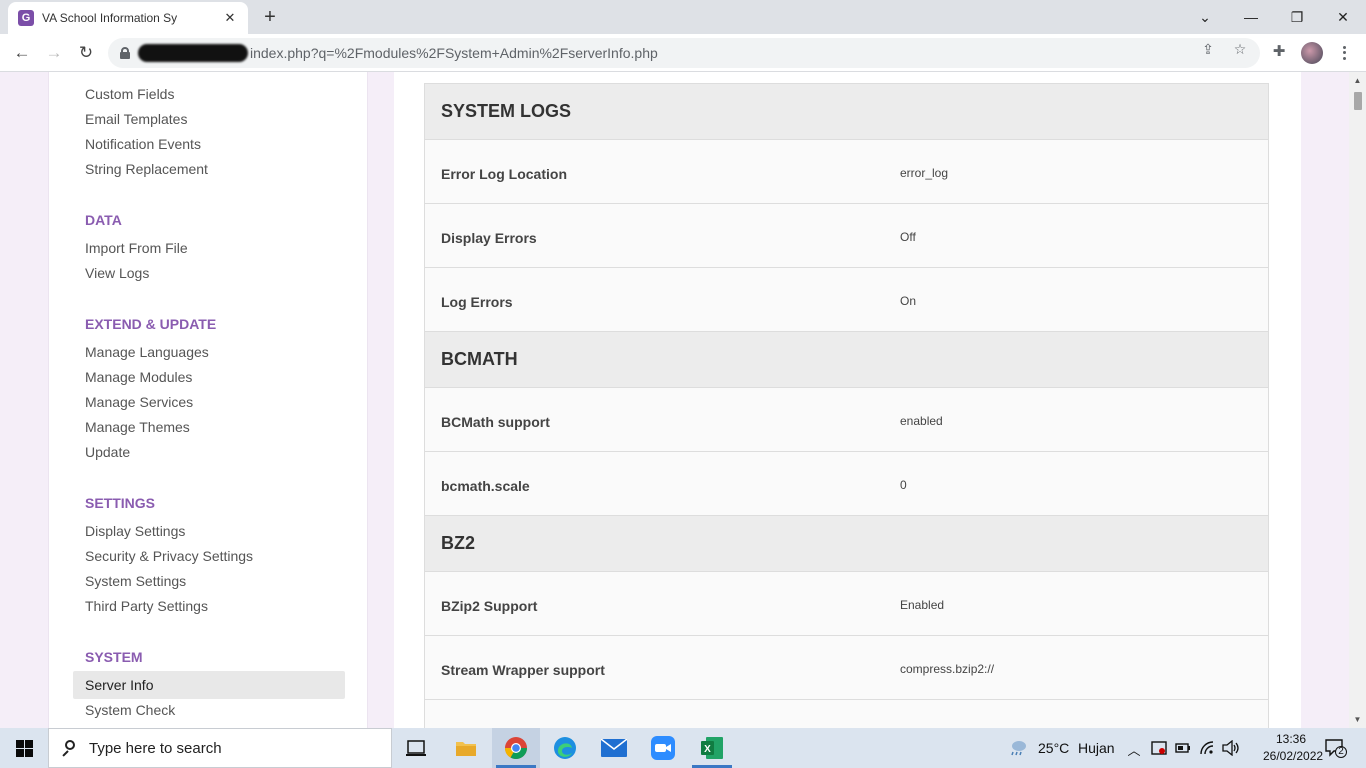 The image size is (1366, 768). I want to click on row-key: bcmath.scale, so click(485, 486).